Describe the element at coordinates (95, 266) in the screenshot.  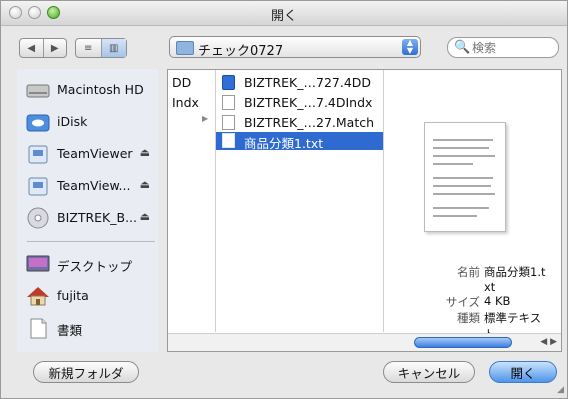
I see `sidebar-item-label: デスクトップ` at that location.